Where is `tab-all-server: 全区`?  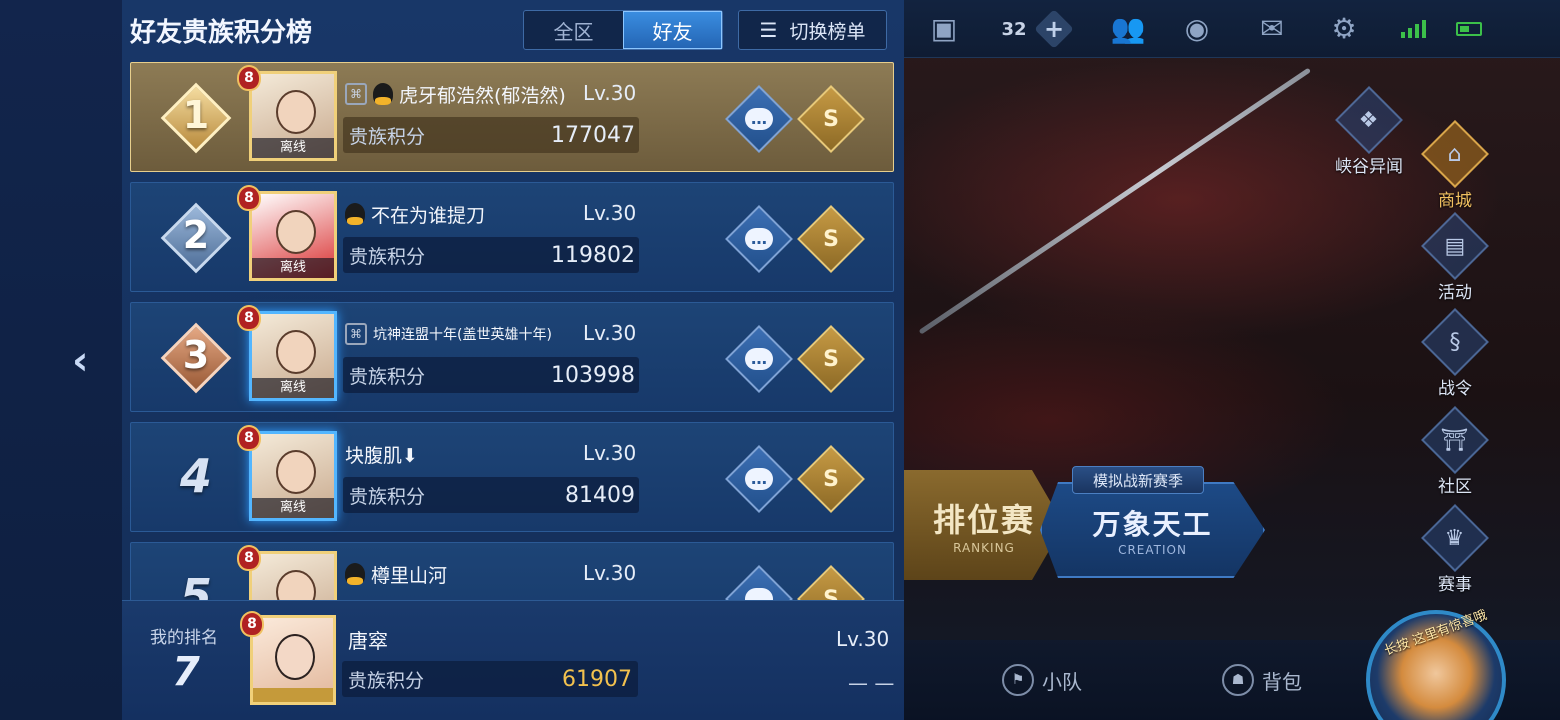
tab-all-server: 全区 is located at coordinates (573, 30).